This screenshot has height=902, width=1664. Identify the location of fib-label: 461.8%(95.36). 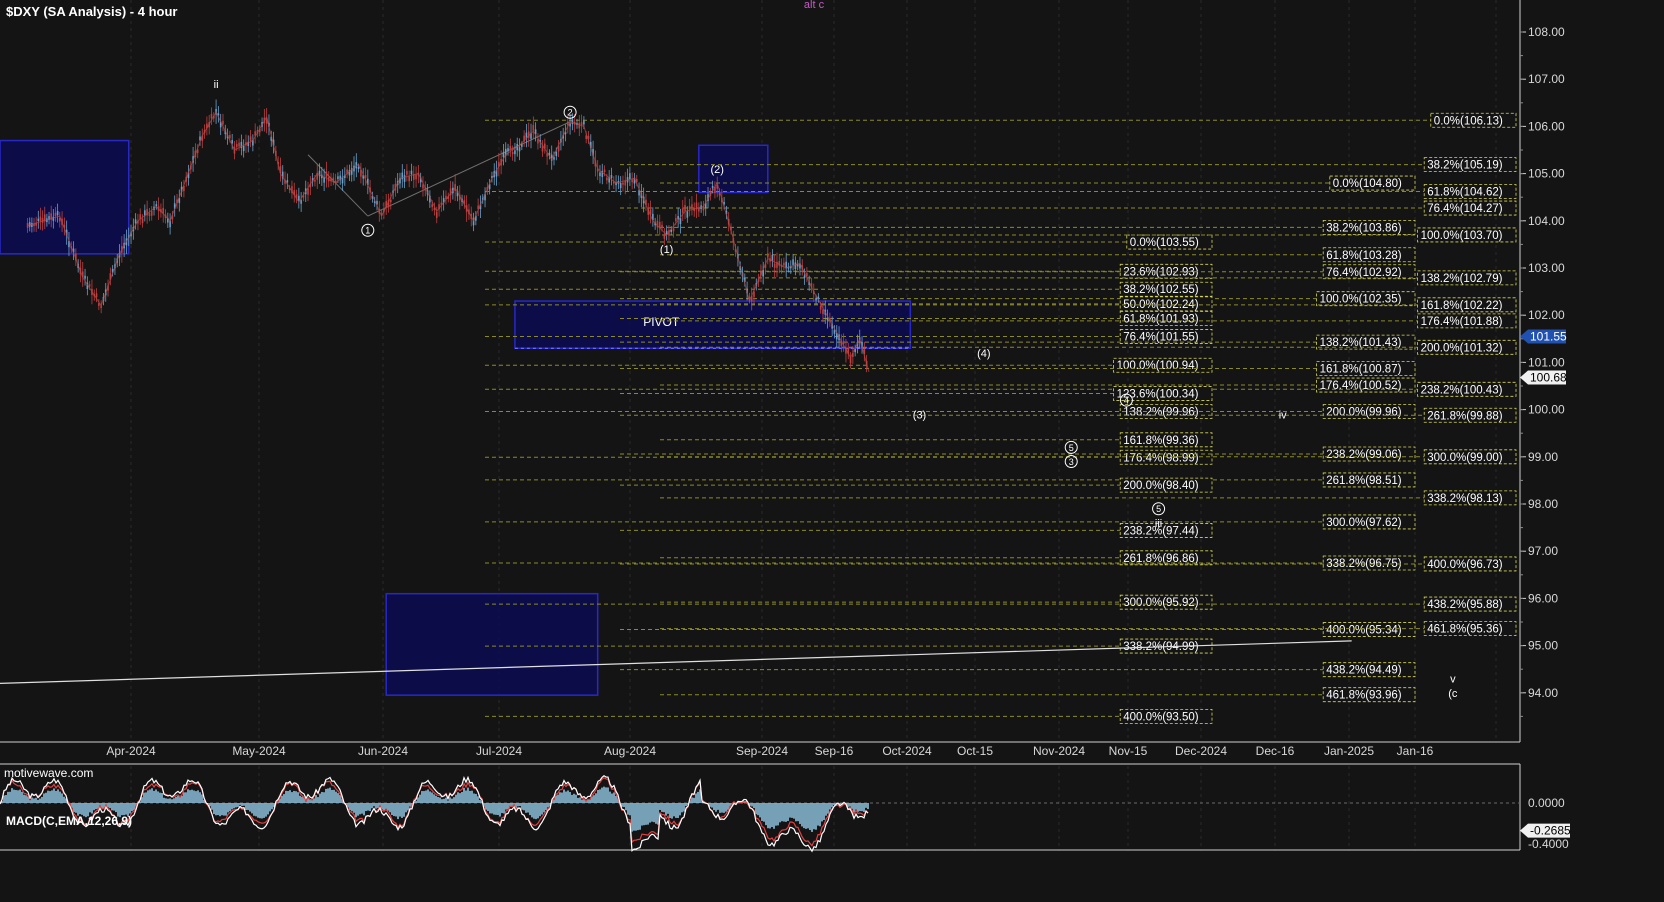
(1465, 630).